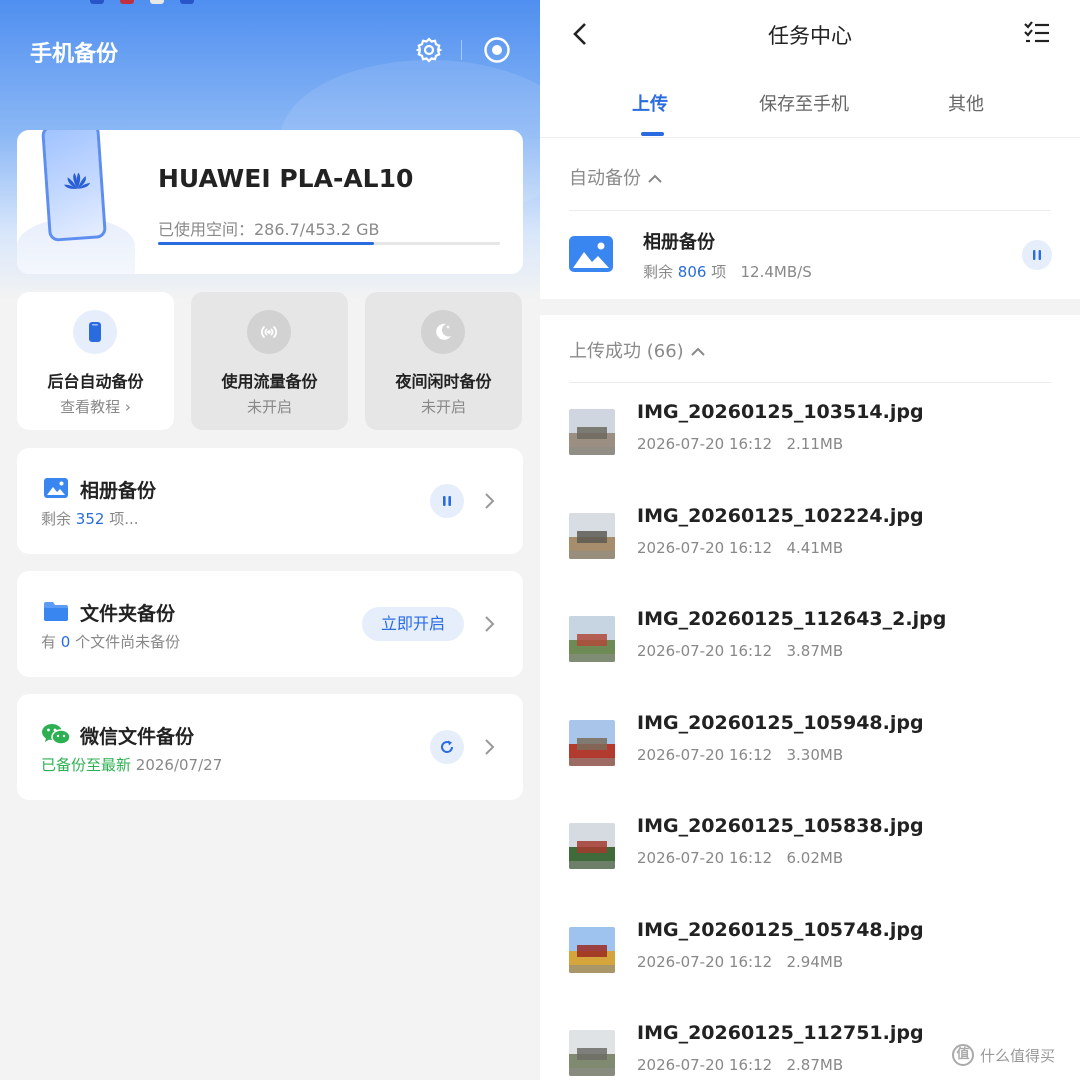 This screenshot has width=1080, height=1080. Describe the element at coordinates (95, 361) in the screenshot. I see `feature-background-backup: 后台自动备份 查看教程 ›` at that location.